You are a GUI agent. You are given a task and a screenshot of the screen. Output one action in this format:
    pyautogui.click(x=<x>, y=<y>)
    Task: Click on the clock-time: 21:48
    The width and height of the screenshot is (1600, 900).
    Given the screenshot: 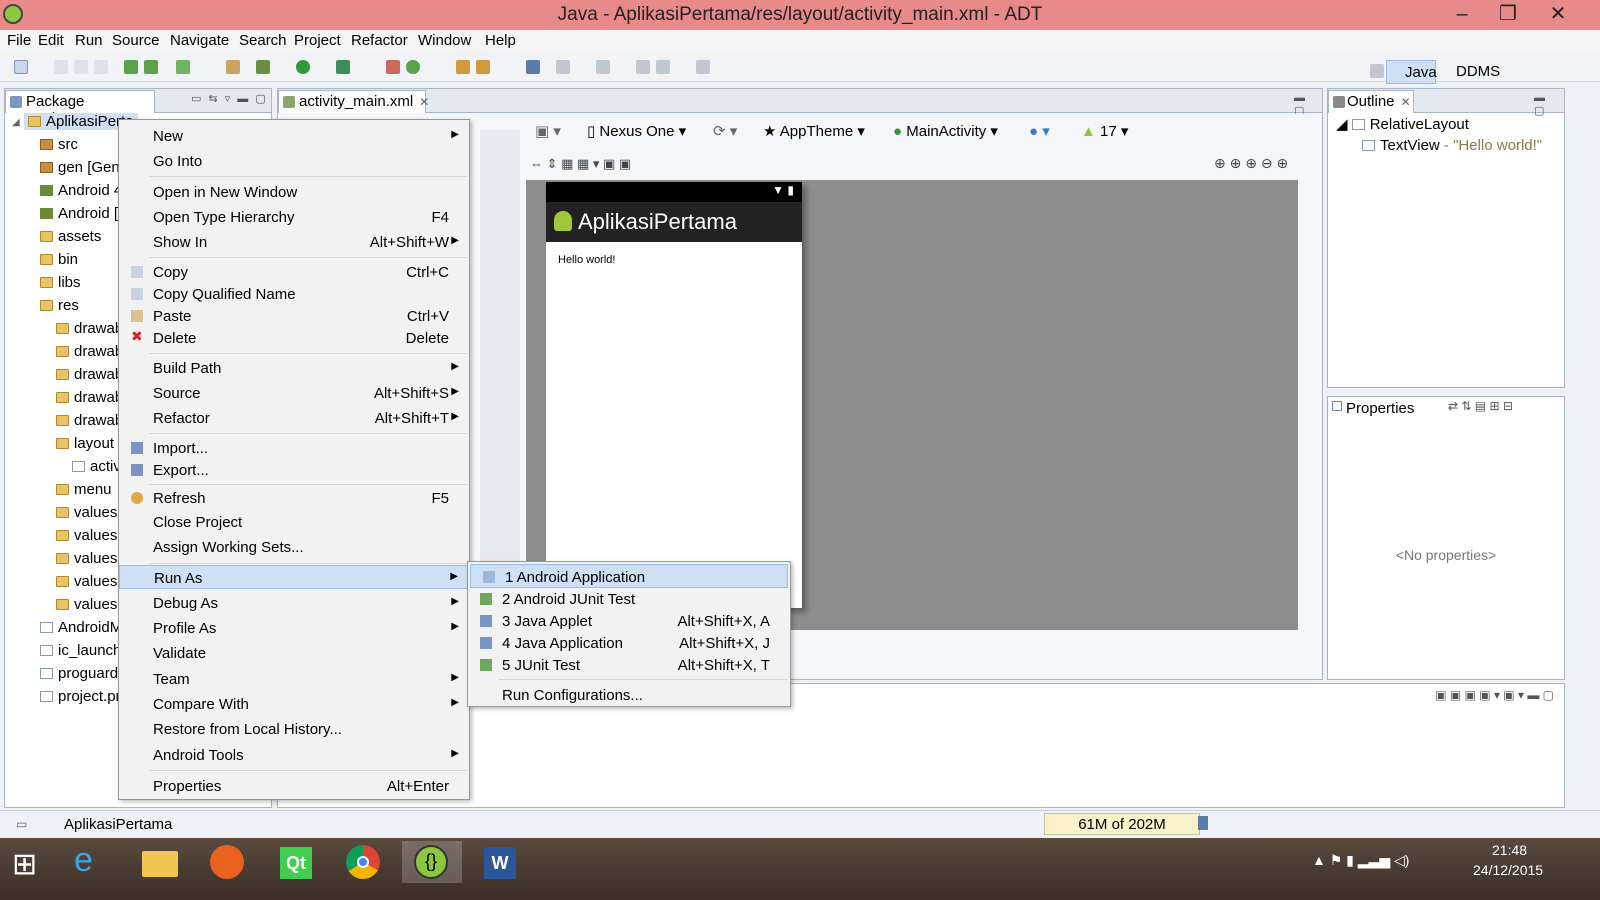 What is the action you would take?
    pyautogui.click(x=1509, y=850)
    